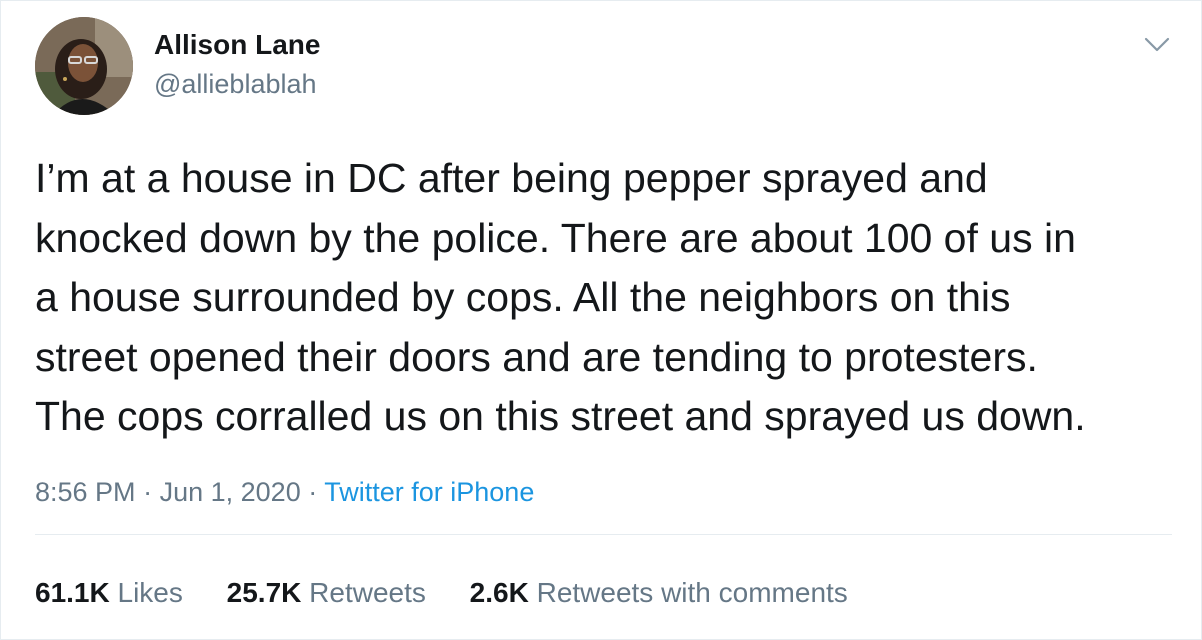 The width and height of the screenshot is (1202, 640). Describe the element at coordinates (499, 592) in the screenshot. I see `quote-tweets-count: 2.6K` at that location.